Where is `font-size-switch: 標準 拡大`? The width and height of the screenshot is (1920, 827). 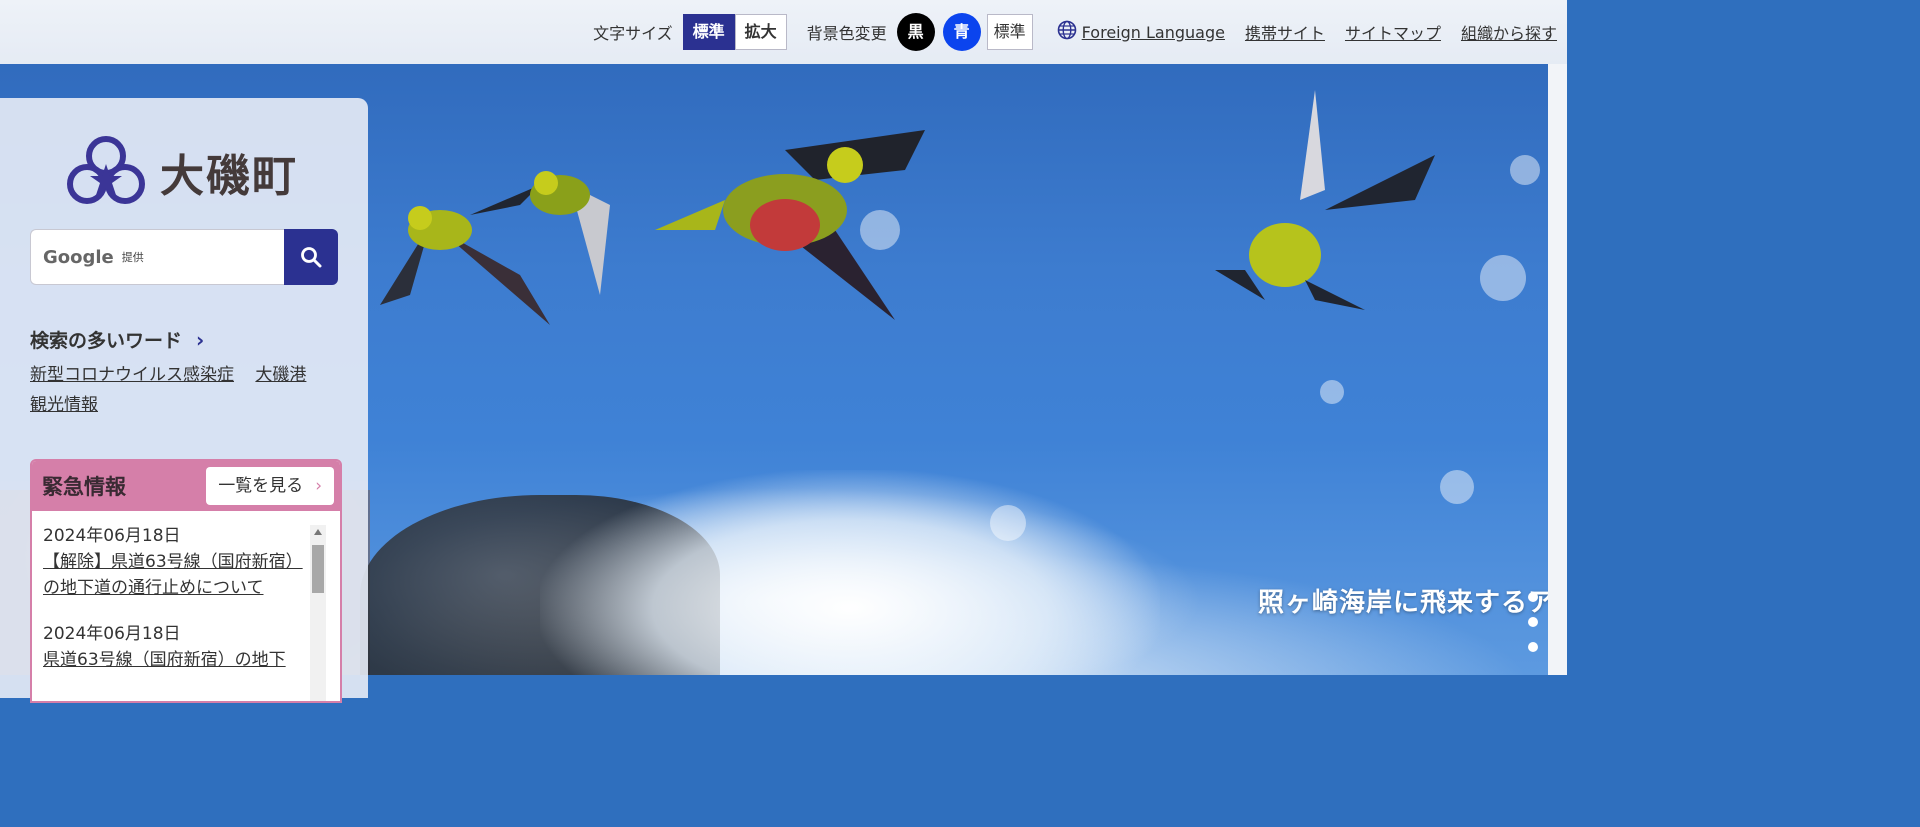
font-size-switch: 標準 拡大 is located at coordinates (734, 32).